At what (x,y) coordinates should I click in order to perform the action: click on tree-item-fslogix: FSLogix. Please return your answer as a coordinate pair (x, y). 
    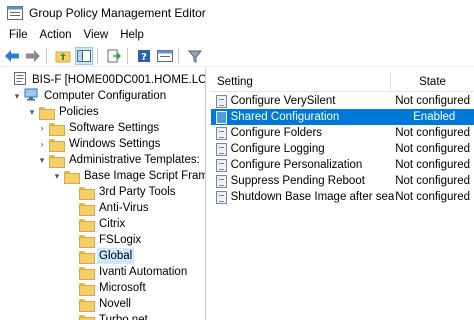
    Looking at the image, I should click on (110, 240).